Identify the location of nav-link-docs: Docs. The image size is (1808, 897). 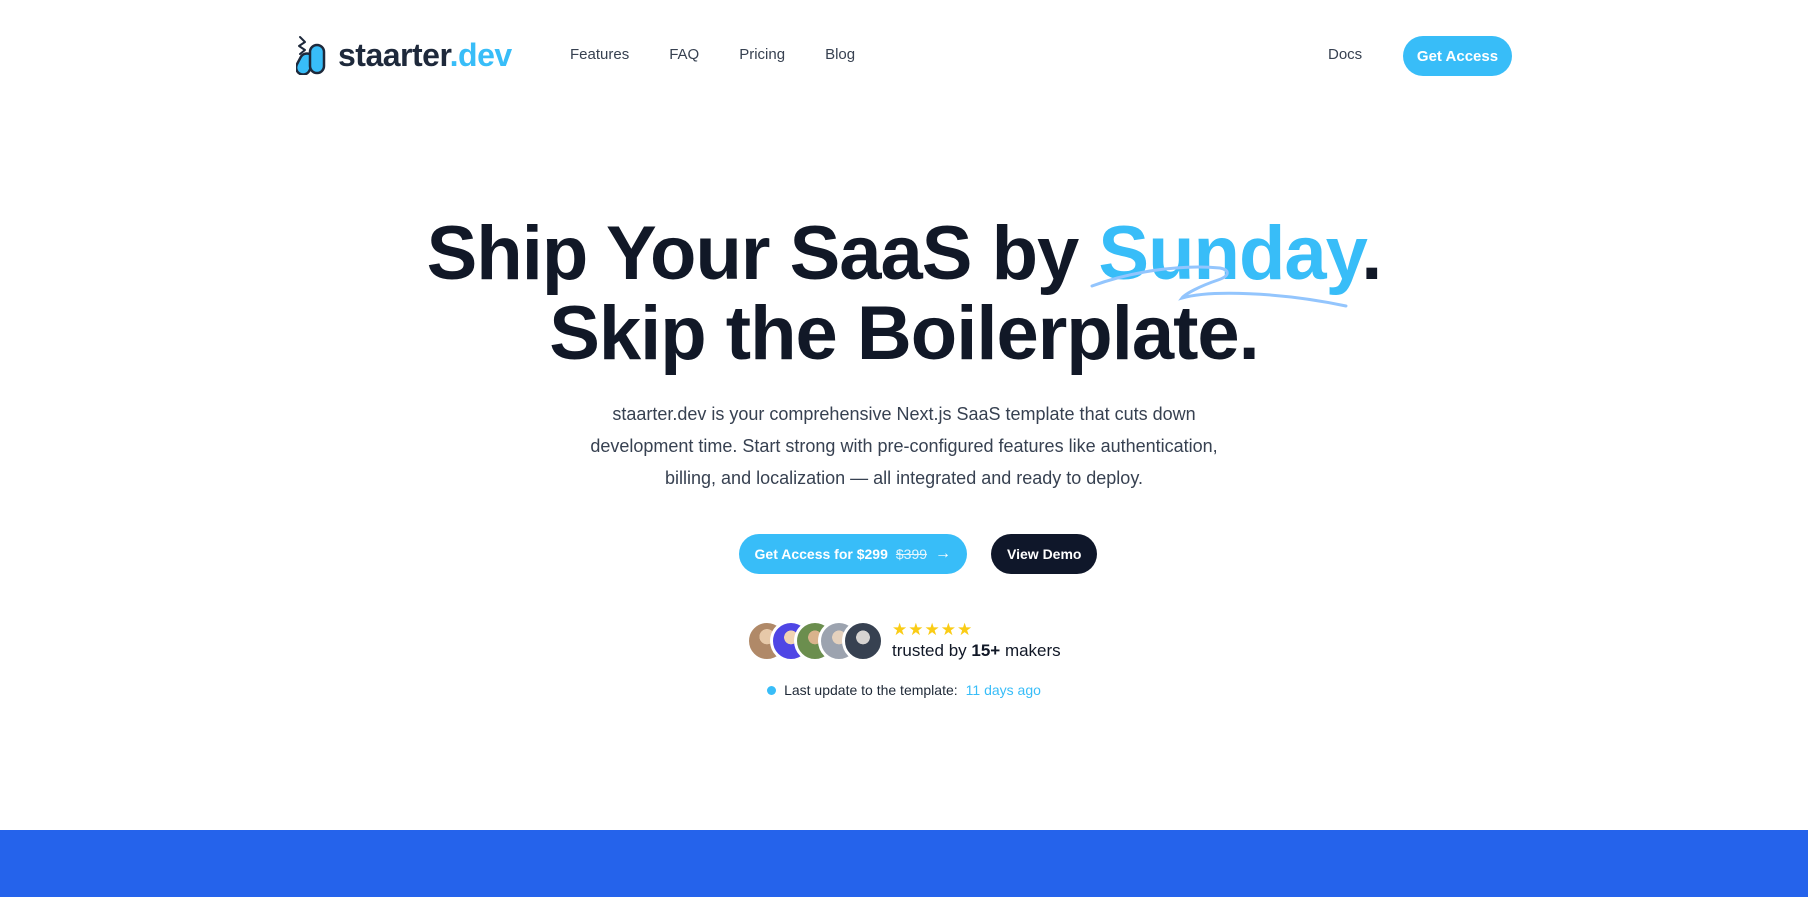
(1345, 54).